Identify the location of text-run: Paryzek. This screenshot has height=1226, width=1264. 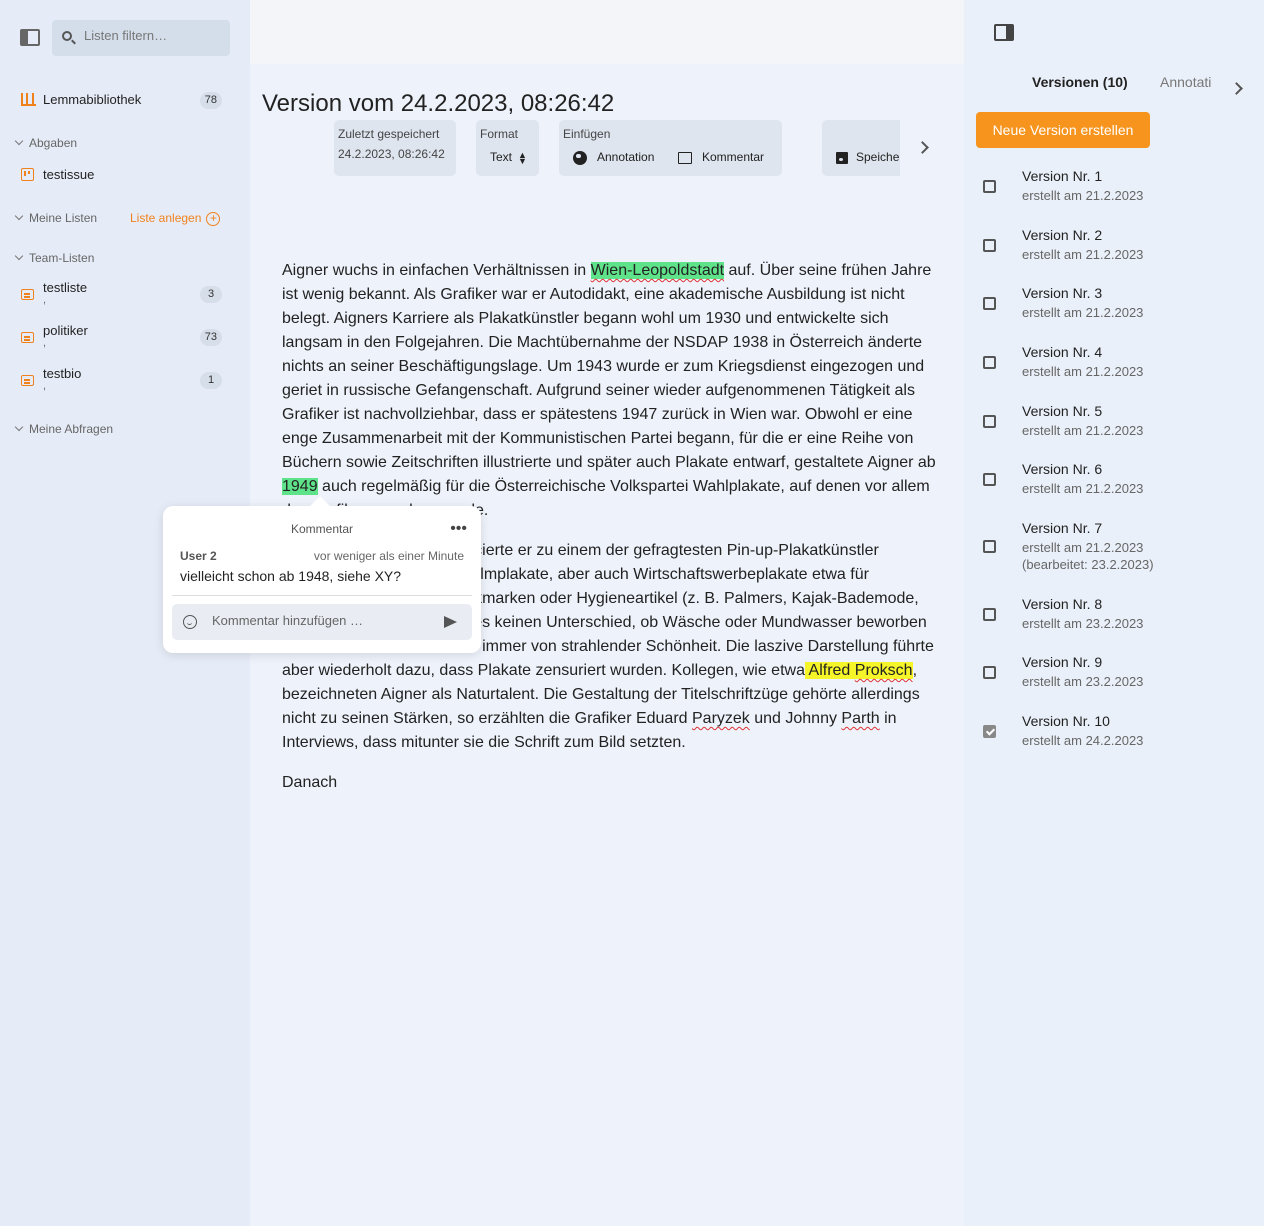
(721, 718).